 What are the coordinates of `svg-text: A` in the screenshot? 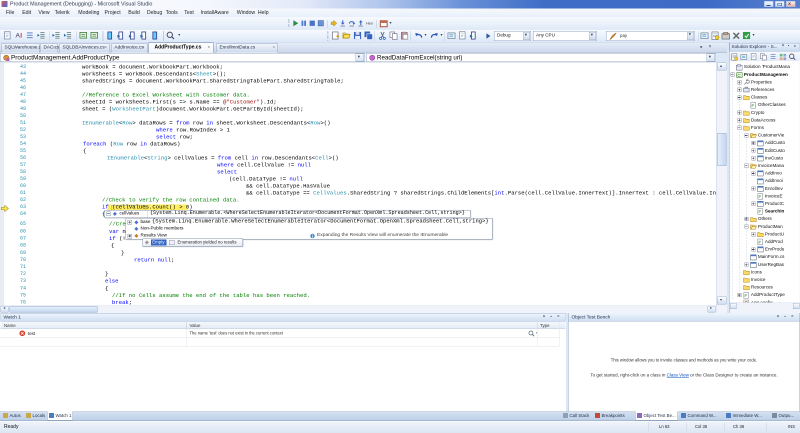 It's located at (17, 36).